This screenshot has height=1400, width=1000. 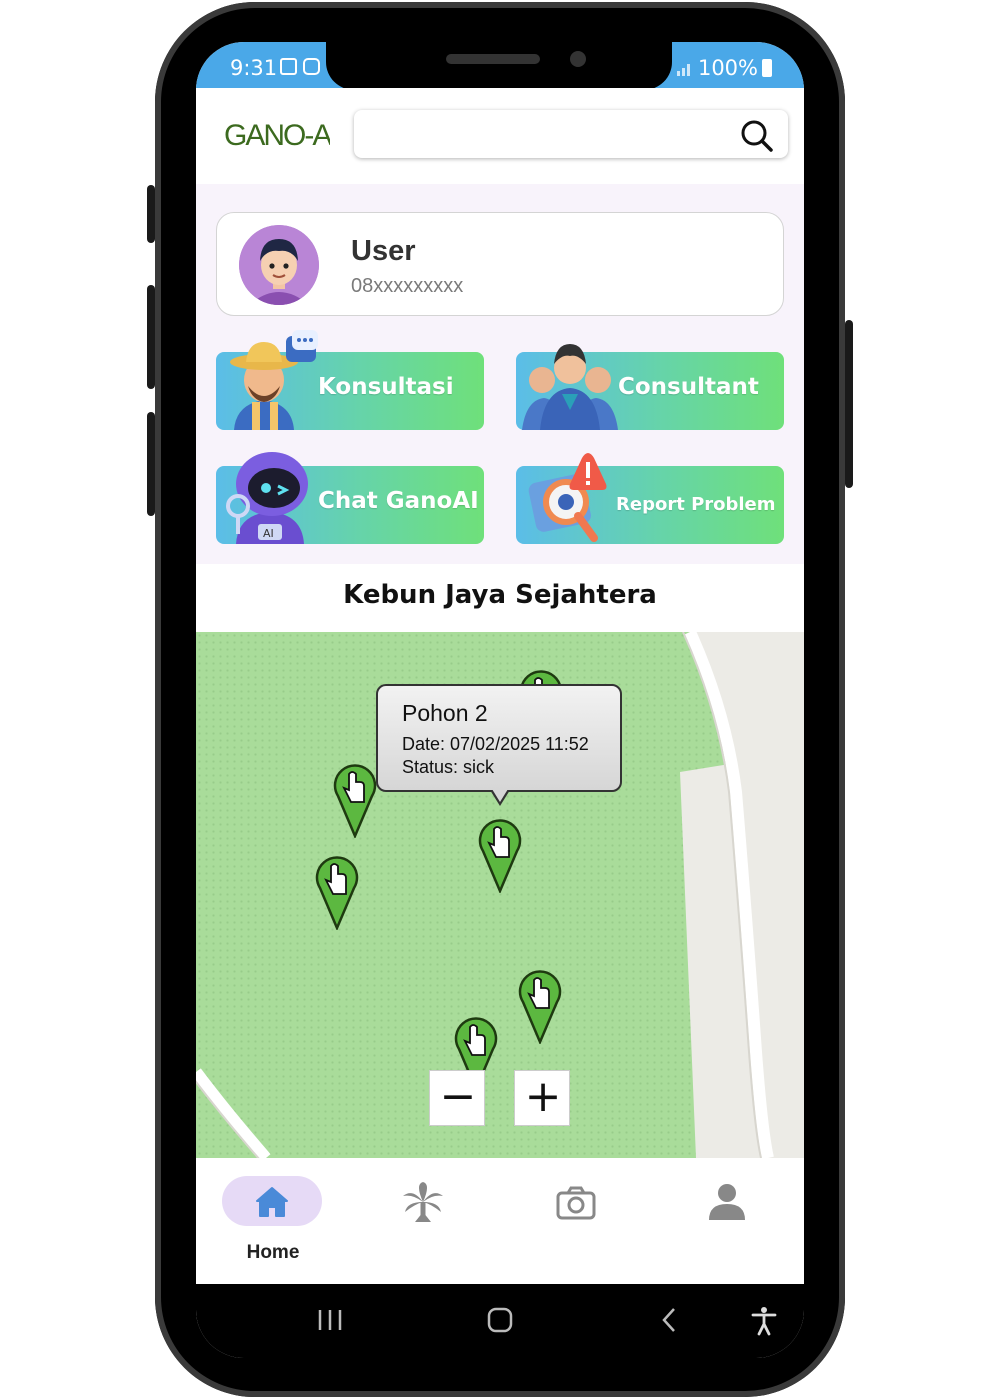 I want to click on konsultasi-button: Konsultasi, so click(x=350, y=380).